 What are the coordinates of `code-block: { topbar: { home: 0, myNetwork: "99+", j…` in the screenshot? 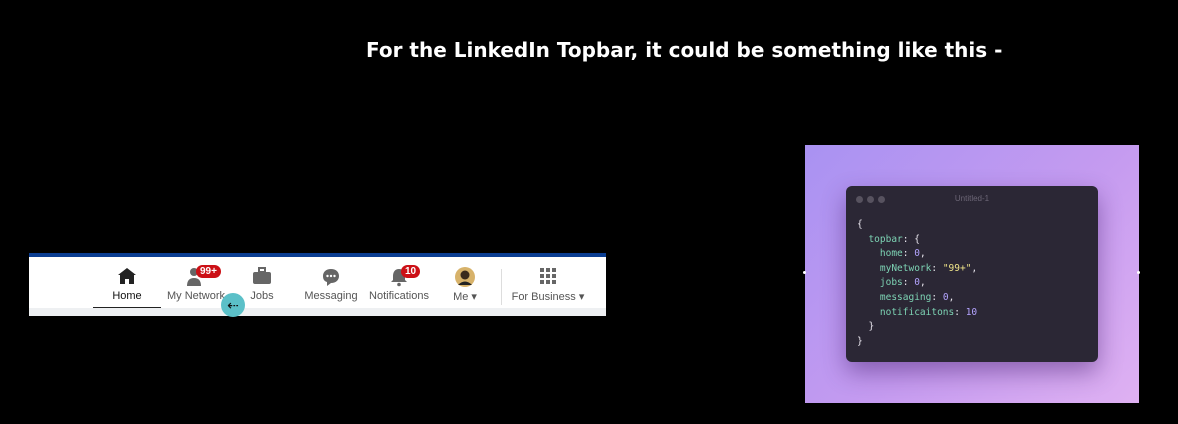 It's located at (917, 283).